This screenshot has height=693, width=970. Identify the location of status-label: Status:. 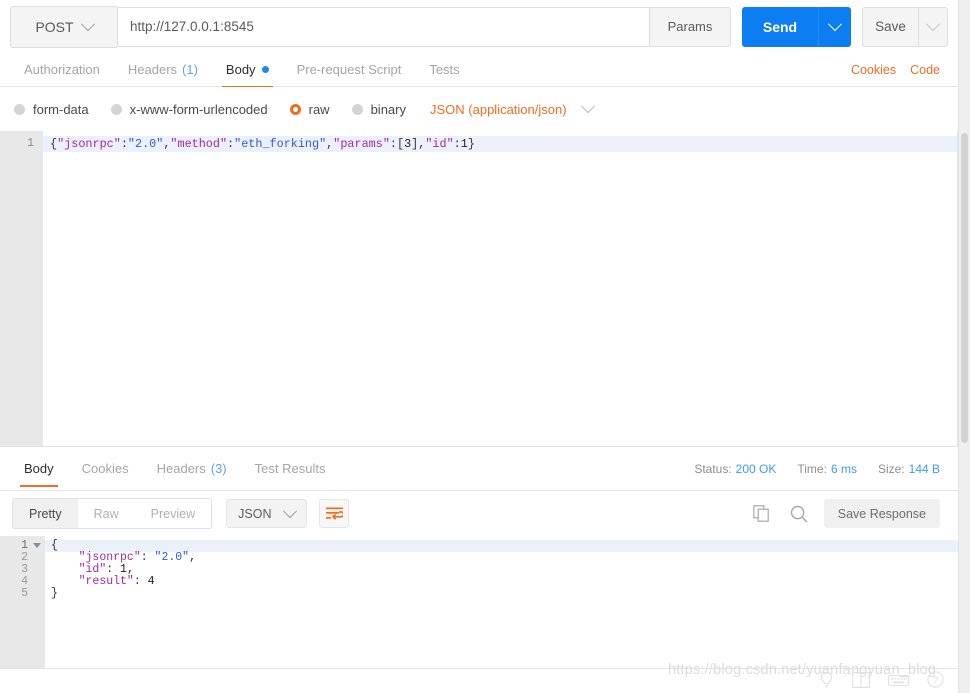
(713, 468).